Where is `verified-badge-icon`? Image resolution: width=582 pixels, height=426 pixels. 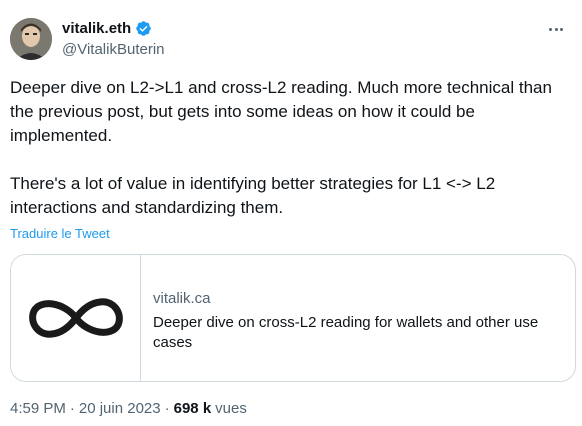
verified-badge-icon is located at coordinates (143, 28).